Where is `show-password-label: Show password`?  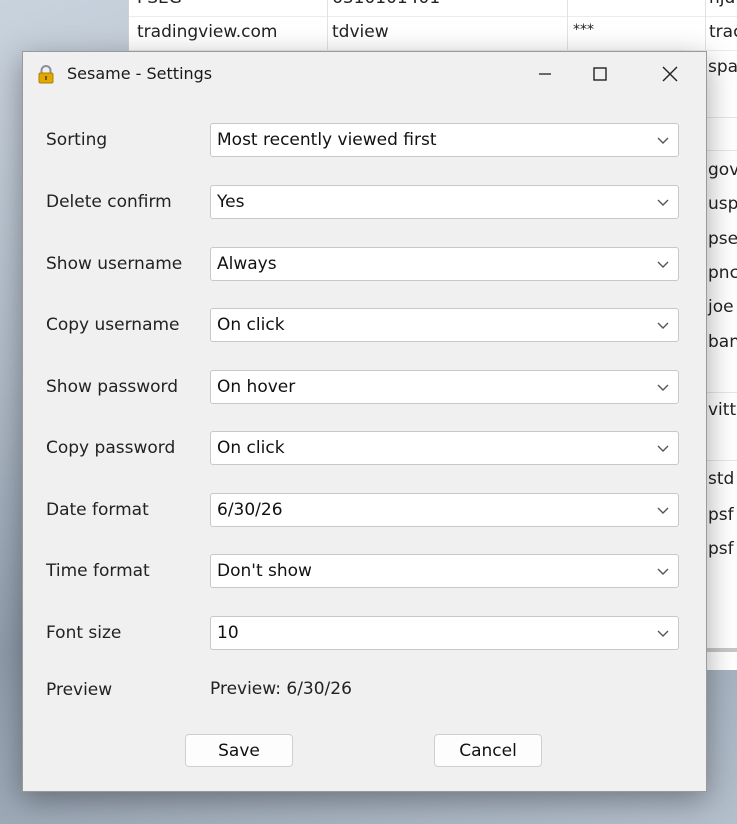 show-password-label: Show password is located at coordinates (112, 387).